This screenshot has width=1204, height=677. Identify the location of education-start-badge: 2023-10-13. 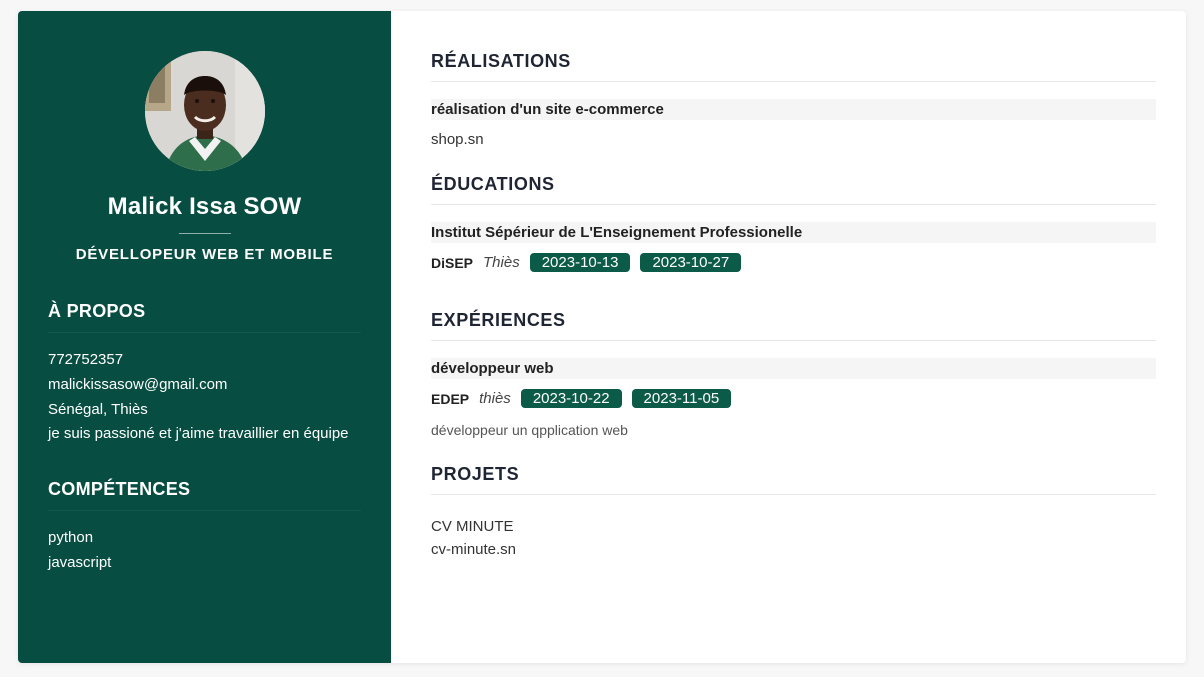
(580, 262).